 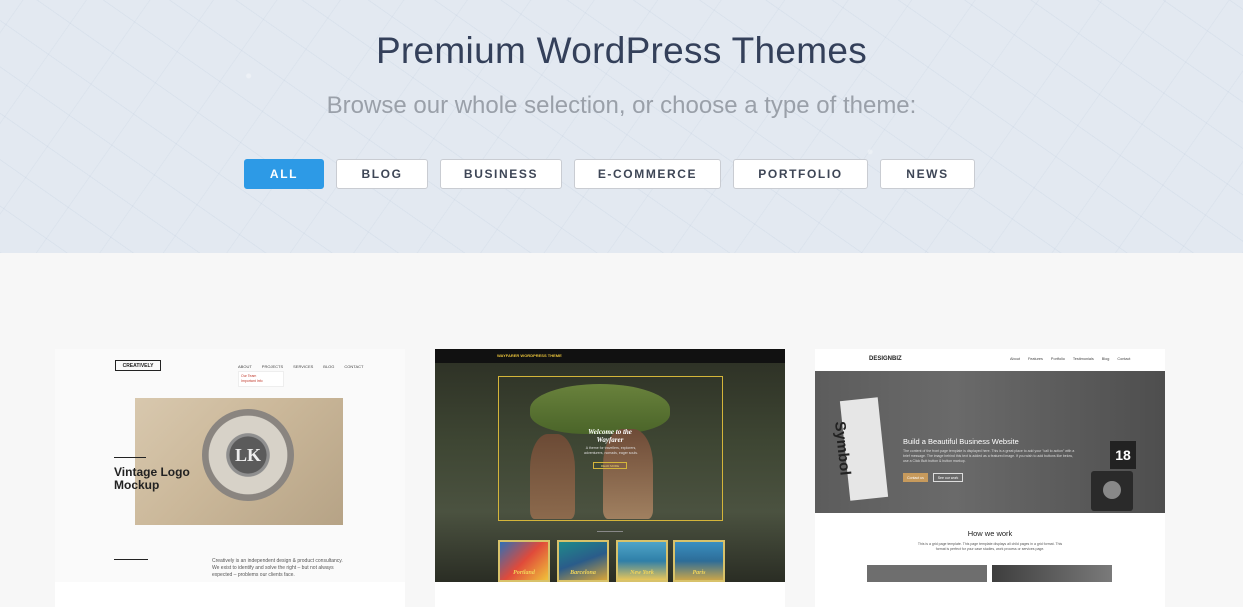 I want to click on preview-nav: ABOUT PROJECTS SERVICES BLOG CONTACT, so click(x=300, y=366).